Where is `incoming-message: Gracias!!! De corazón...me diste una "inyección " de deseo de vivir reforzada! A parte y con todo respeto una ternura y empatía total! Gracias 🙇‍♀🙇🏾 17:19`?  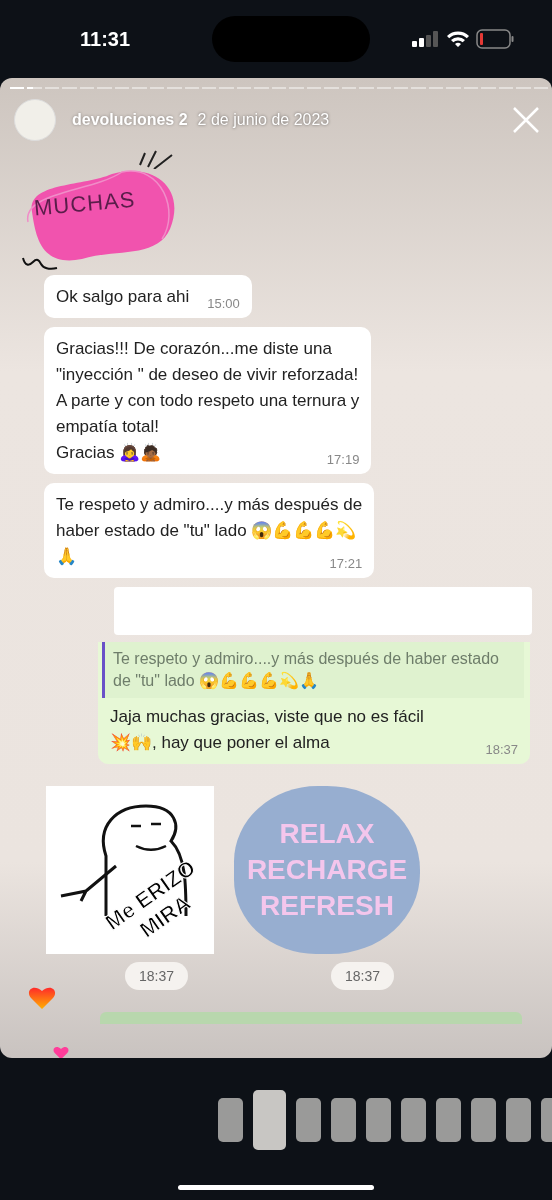 incoming-message: Gracias!!! De corazón...me diste una "inyección " de deseo de vivir reforzada! A parte y con todo respeto una ternura y empatía total! Gracias 🙇‍♀🙇🏾 17:19 is located at coordinates (208, 400).